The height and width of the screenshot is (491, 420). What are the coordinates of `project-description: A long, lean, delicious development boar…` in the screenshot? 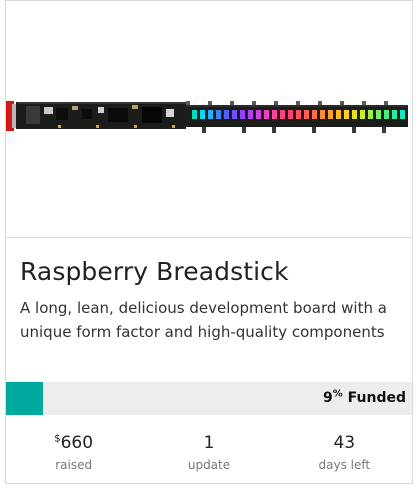 It's located at (203, 320).